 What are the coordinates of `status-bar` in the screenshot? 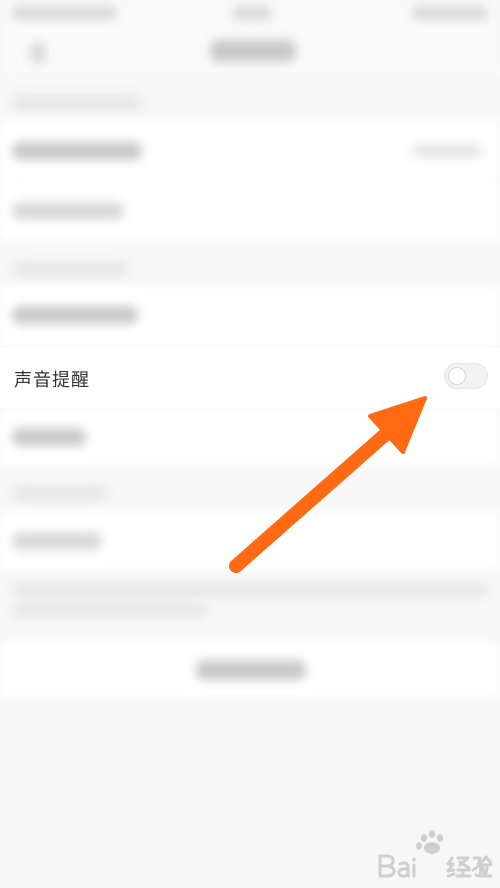 It's located at (250, 15).